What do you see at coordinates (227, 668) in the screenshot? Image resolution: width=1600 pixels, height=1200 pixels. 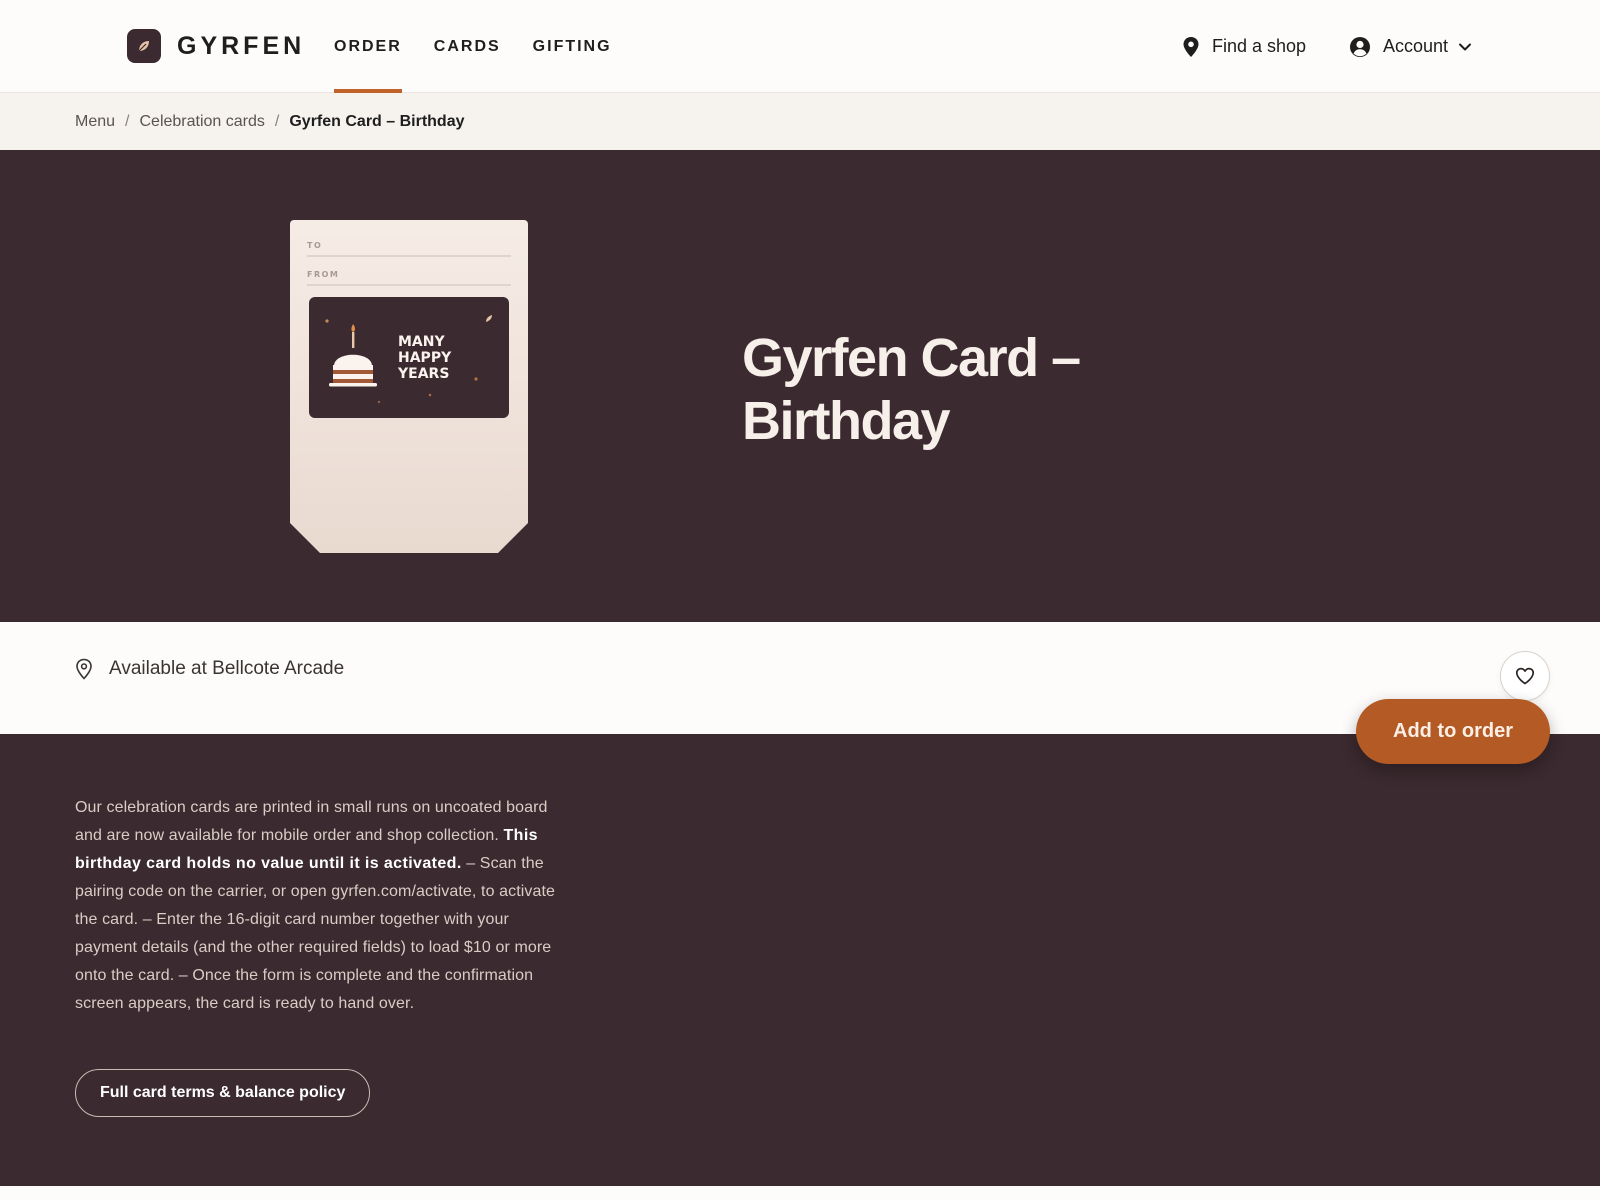 I see `availability-text: Available at Bellcote Arcade` at bounding box center [227, 668].